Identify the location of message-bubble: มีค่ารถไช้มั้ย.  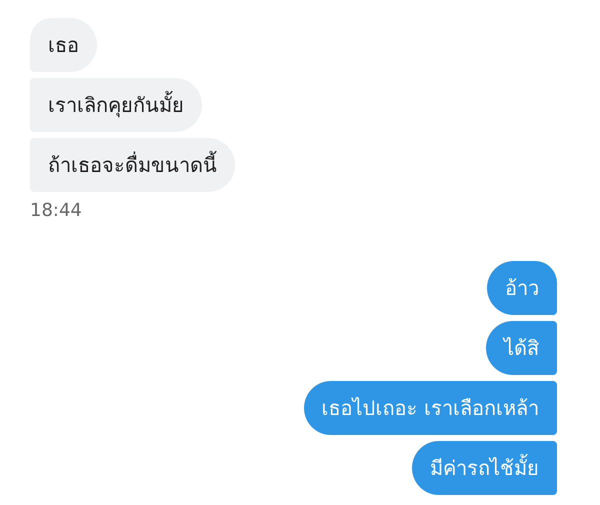
(484, 468).